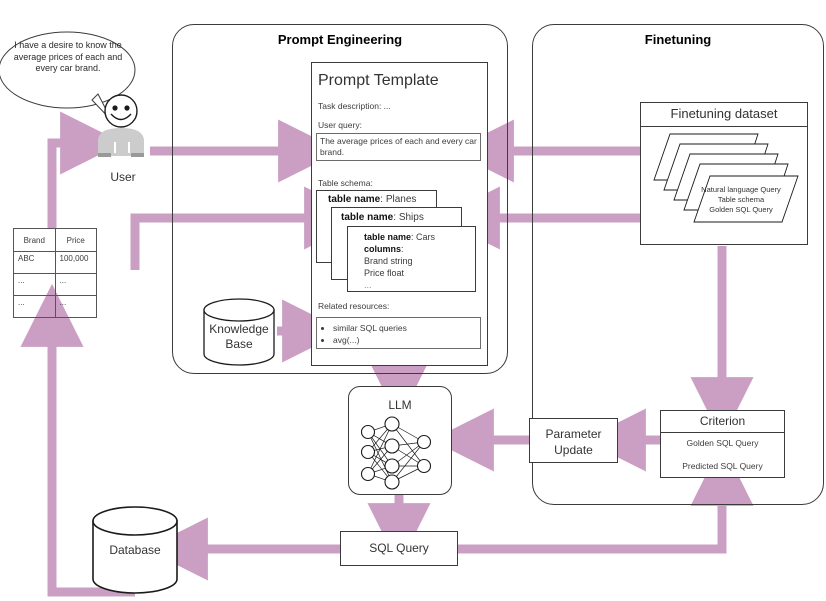 The width and height of the screenshot is (826, 601). What do you see at coordinates (345, 183) in the screenshot?
I see `table-schema-label: Table schema:` at bounding box center [345, 183].